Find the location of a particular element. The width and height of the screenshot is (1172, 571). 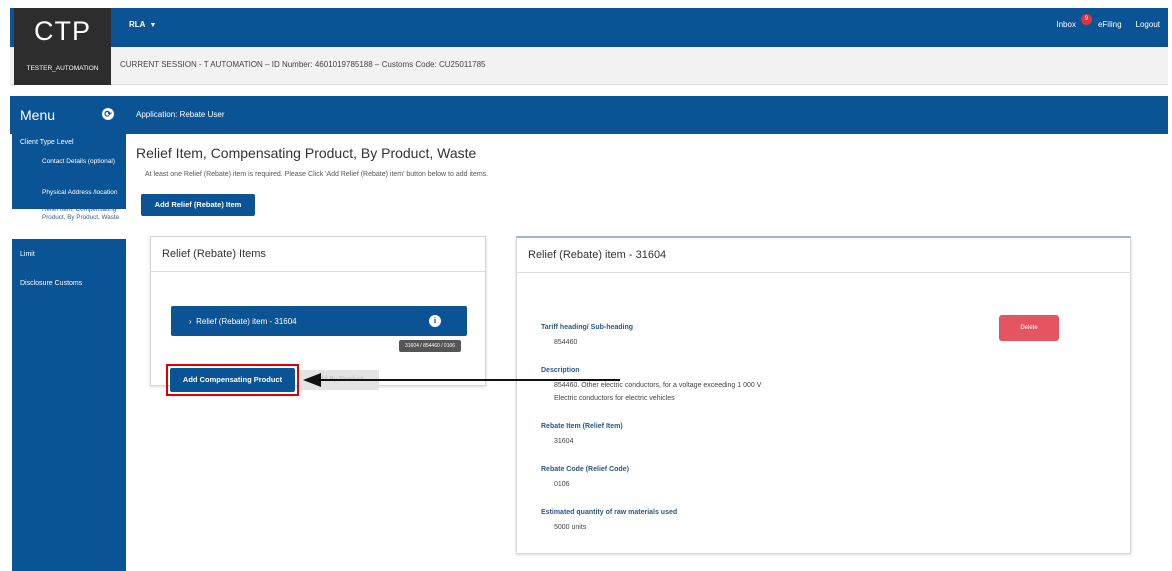

description-label: Description is located at coordinates (560, 370).